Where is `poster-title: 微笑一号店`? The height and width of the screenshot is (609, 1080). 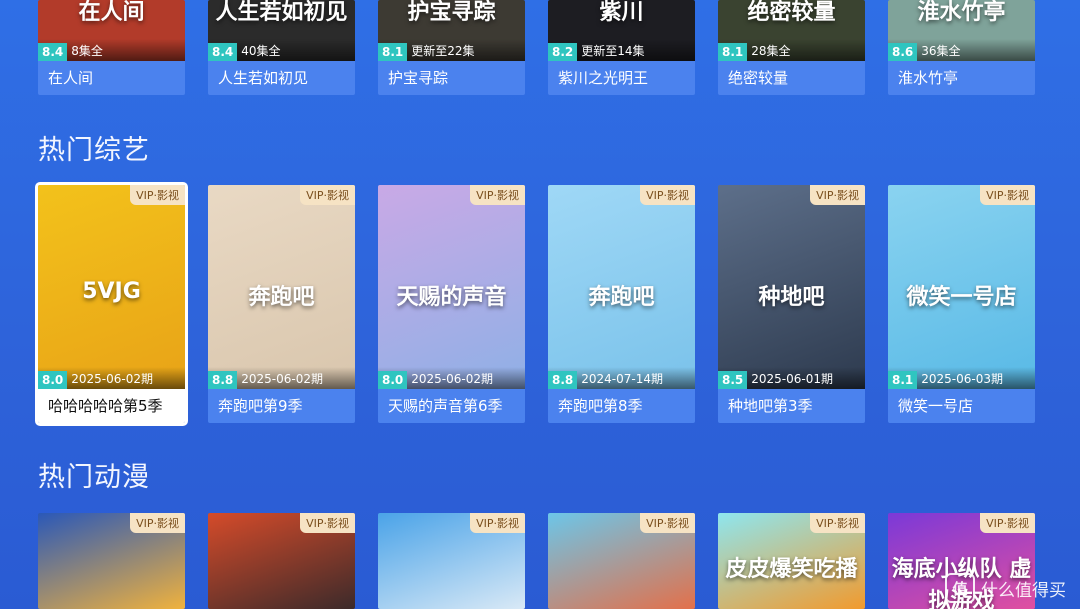
poster-title: 微笑一号店 is located at coordinates (961, 297).